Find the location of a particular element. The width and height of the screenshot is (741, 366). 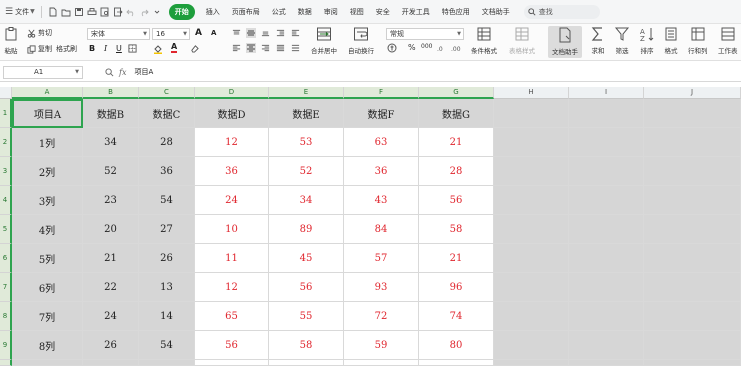

cell-a8: 7列 is located at coordinates (47, 316).